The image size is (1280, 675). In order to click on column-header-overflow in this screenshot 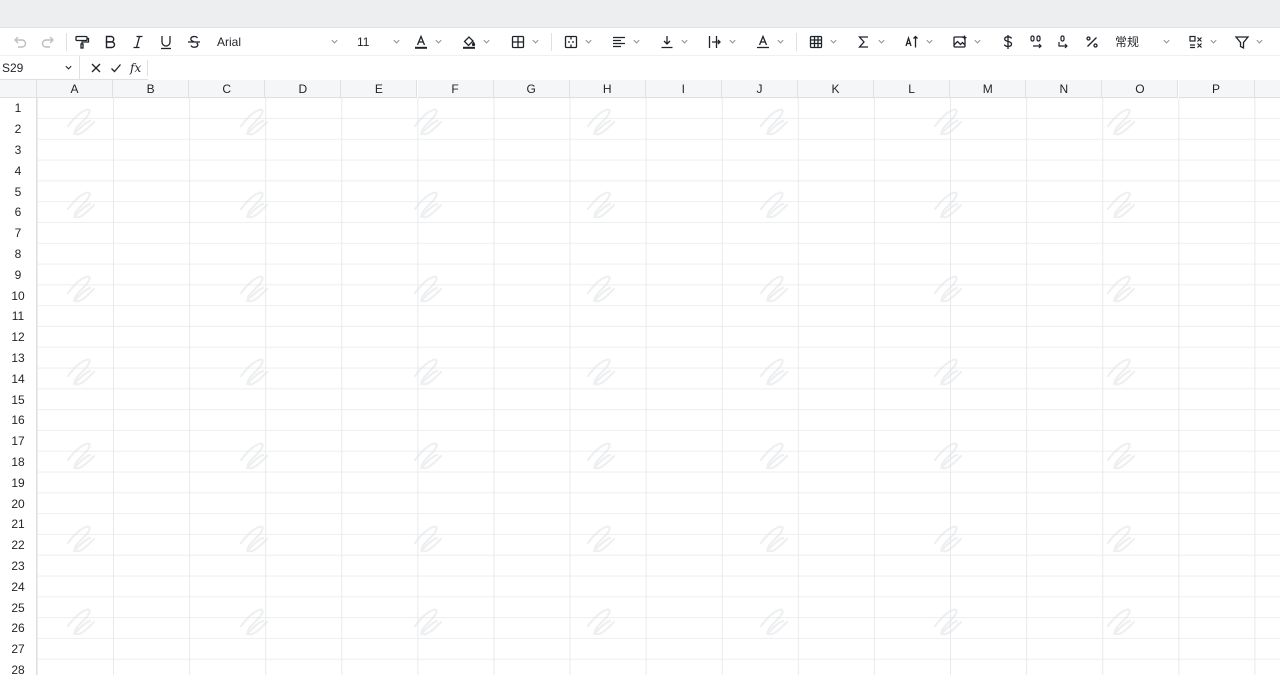, I will do `click(1267, 89)`.